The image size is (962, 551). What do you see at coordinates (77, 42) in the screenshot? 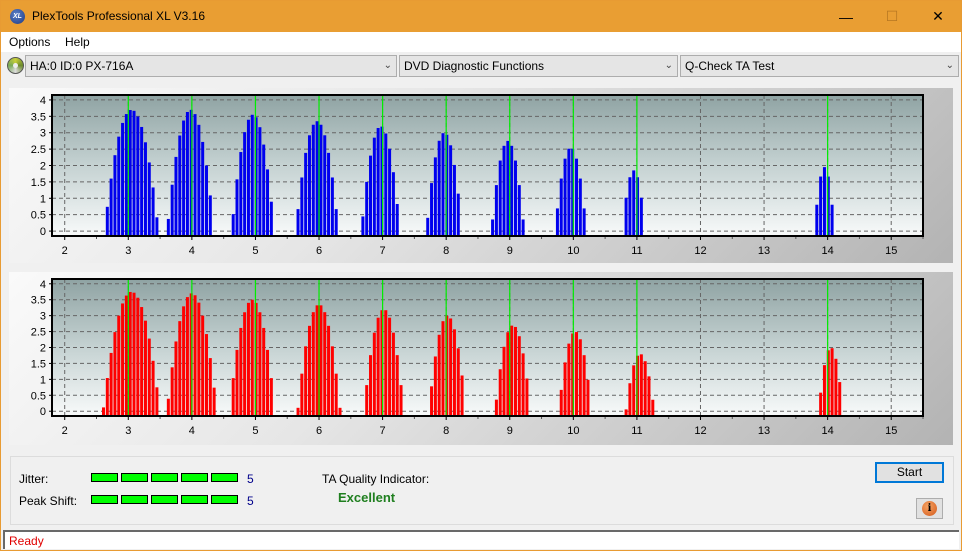
I see `menu-help: Help` at bounding box center [77, 42].